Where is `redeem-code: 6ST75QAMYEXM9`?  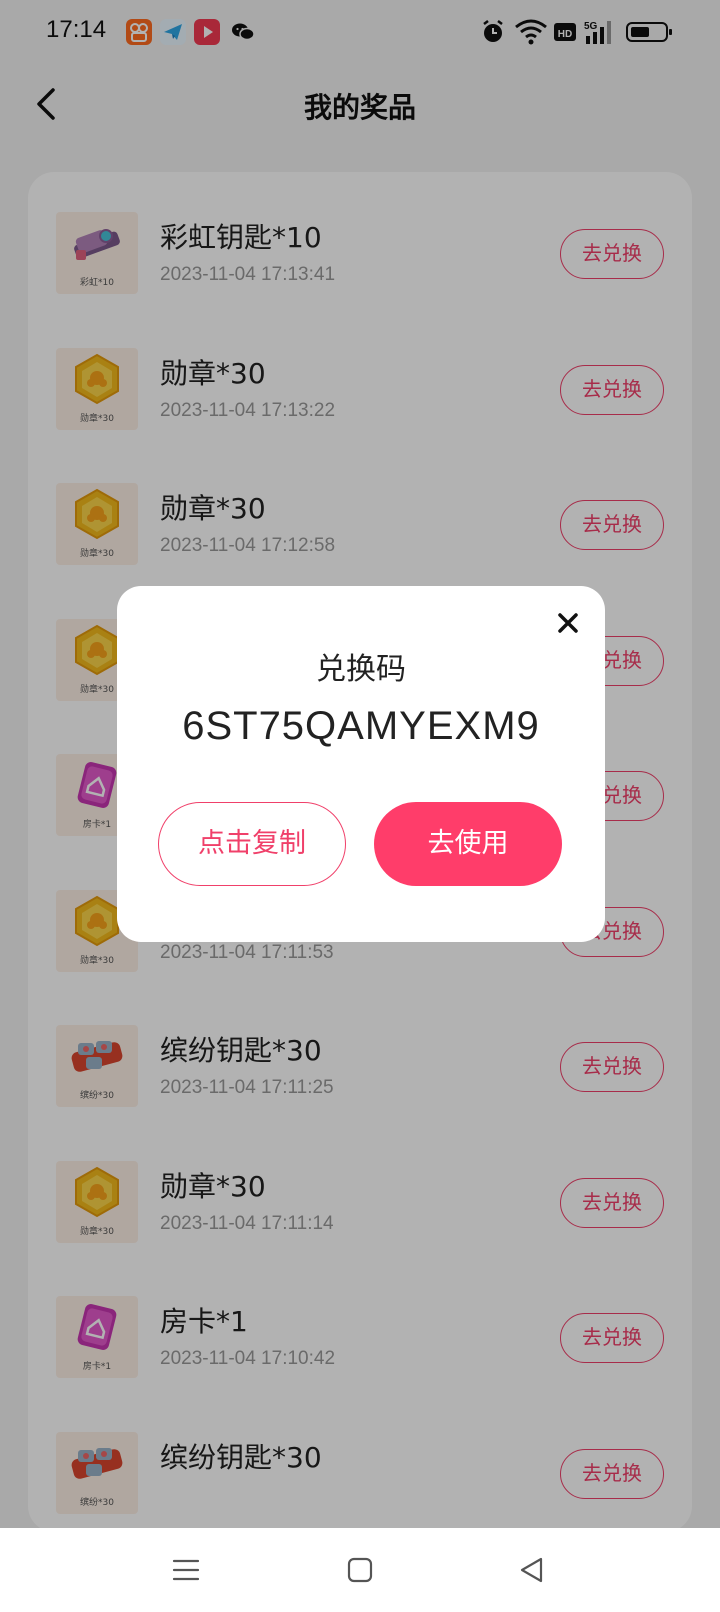 redeem-code: 6ST75QAMYEXM9 is located at coordinates (361, 726).